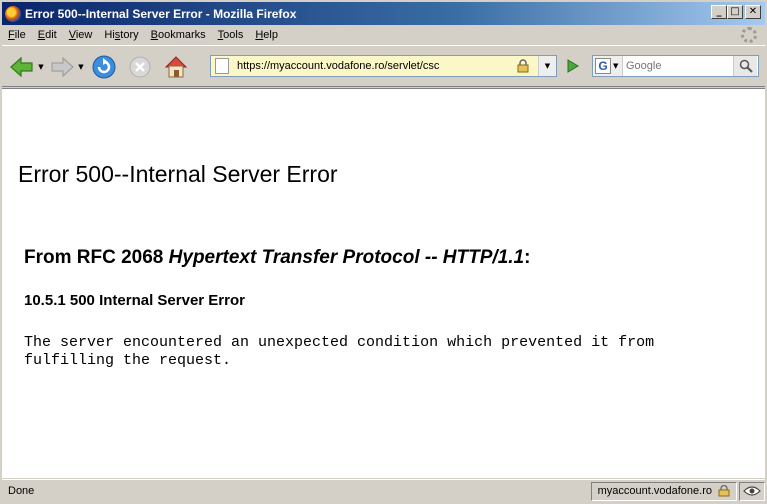 The height and width of the screenshot is (504, 767). I want to click on search-box: G ▼, so click(675, 66).